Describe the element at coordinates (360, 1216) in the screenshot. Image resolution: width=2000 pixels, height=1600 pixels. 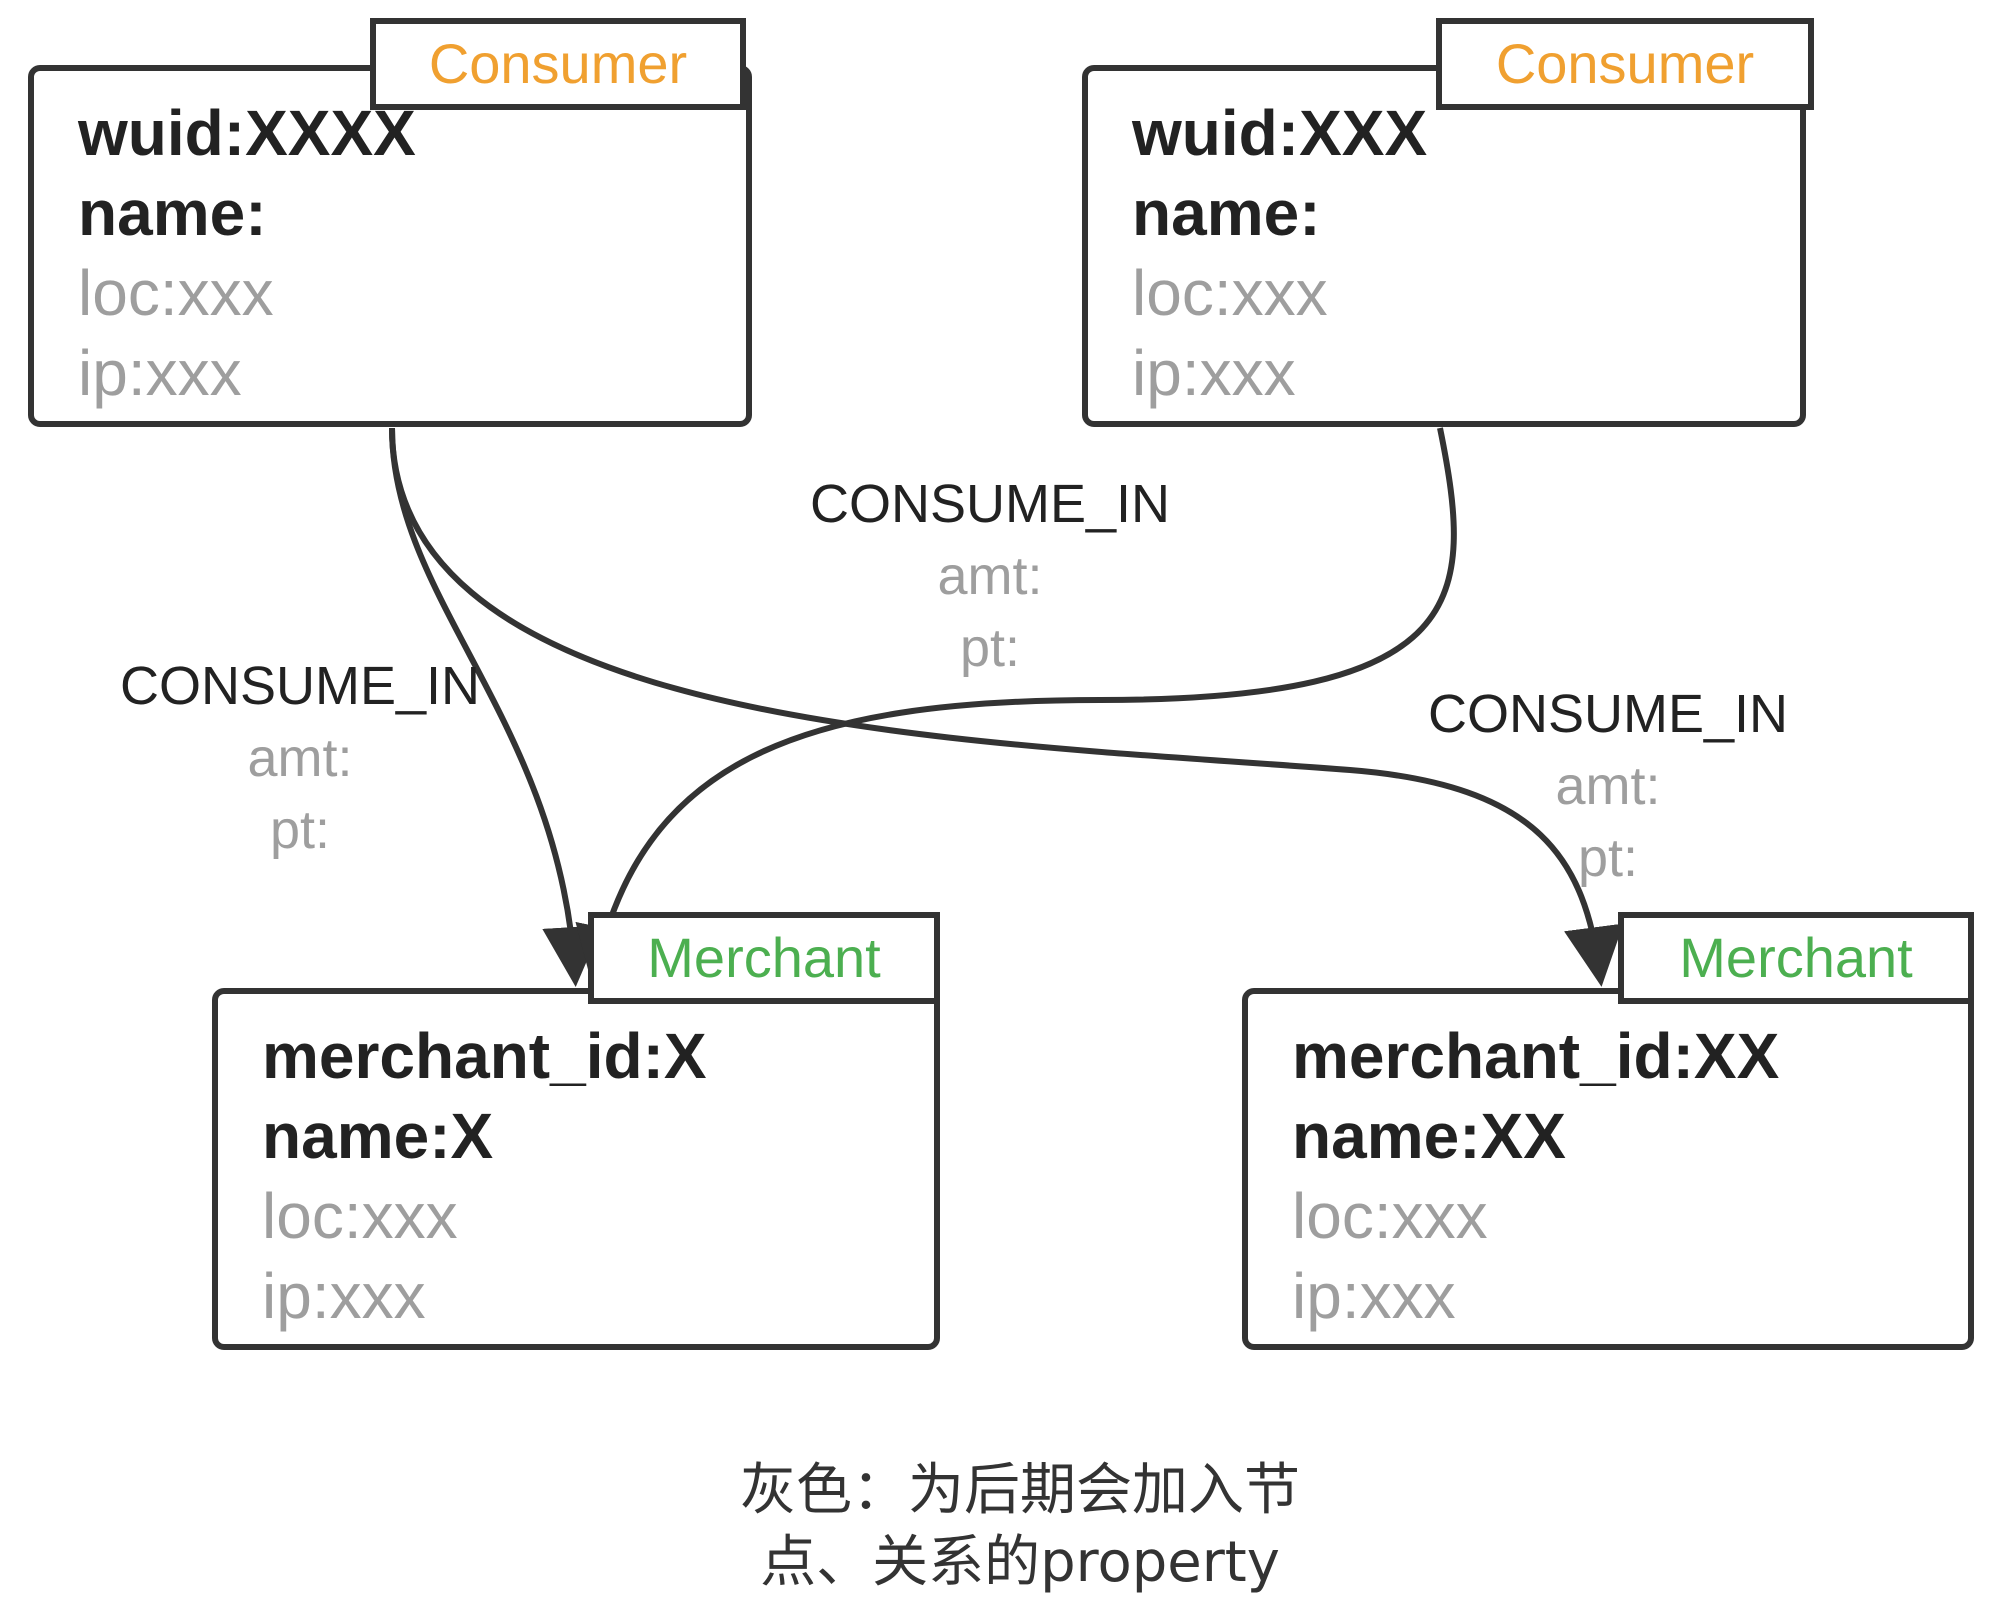
I see `merchant-a-loc: loc:xxx` at that location.